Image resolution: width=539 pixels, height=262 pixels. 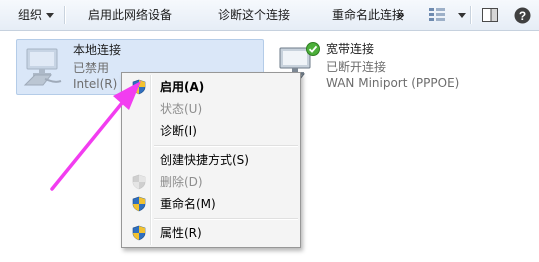 What do you see at coordinates (97, 50) in the screenshot?
I see `connection-name: 本地连接` at bounding box center [97, 50].